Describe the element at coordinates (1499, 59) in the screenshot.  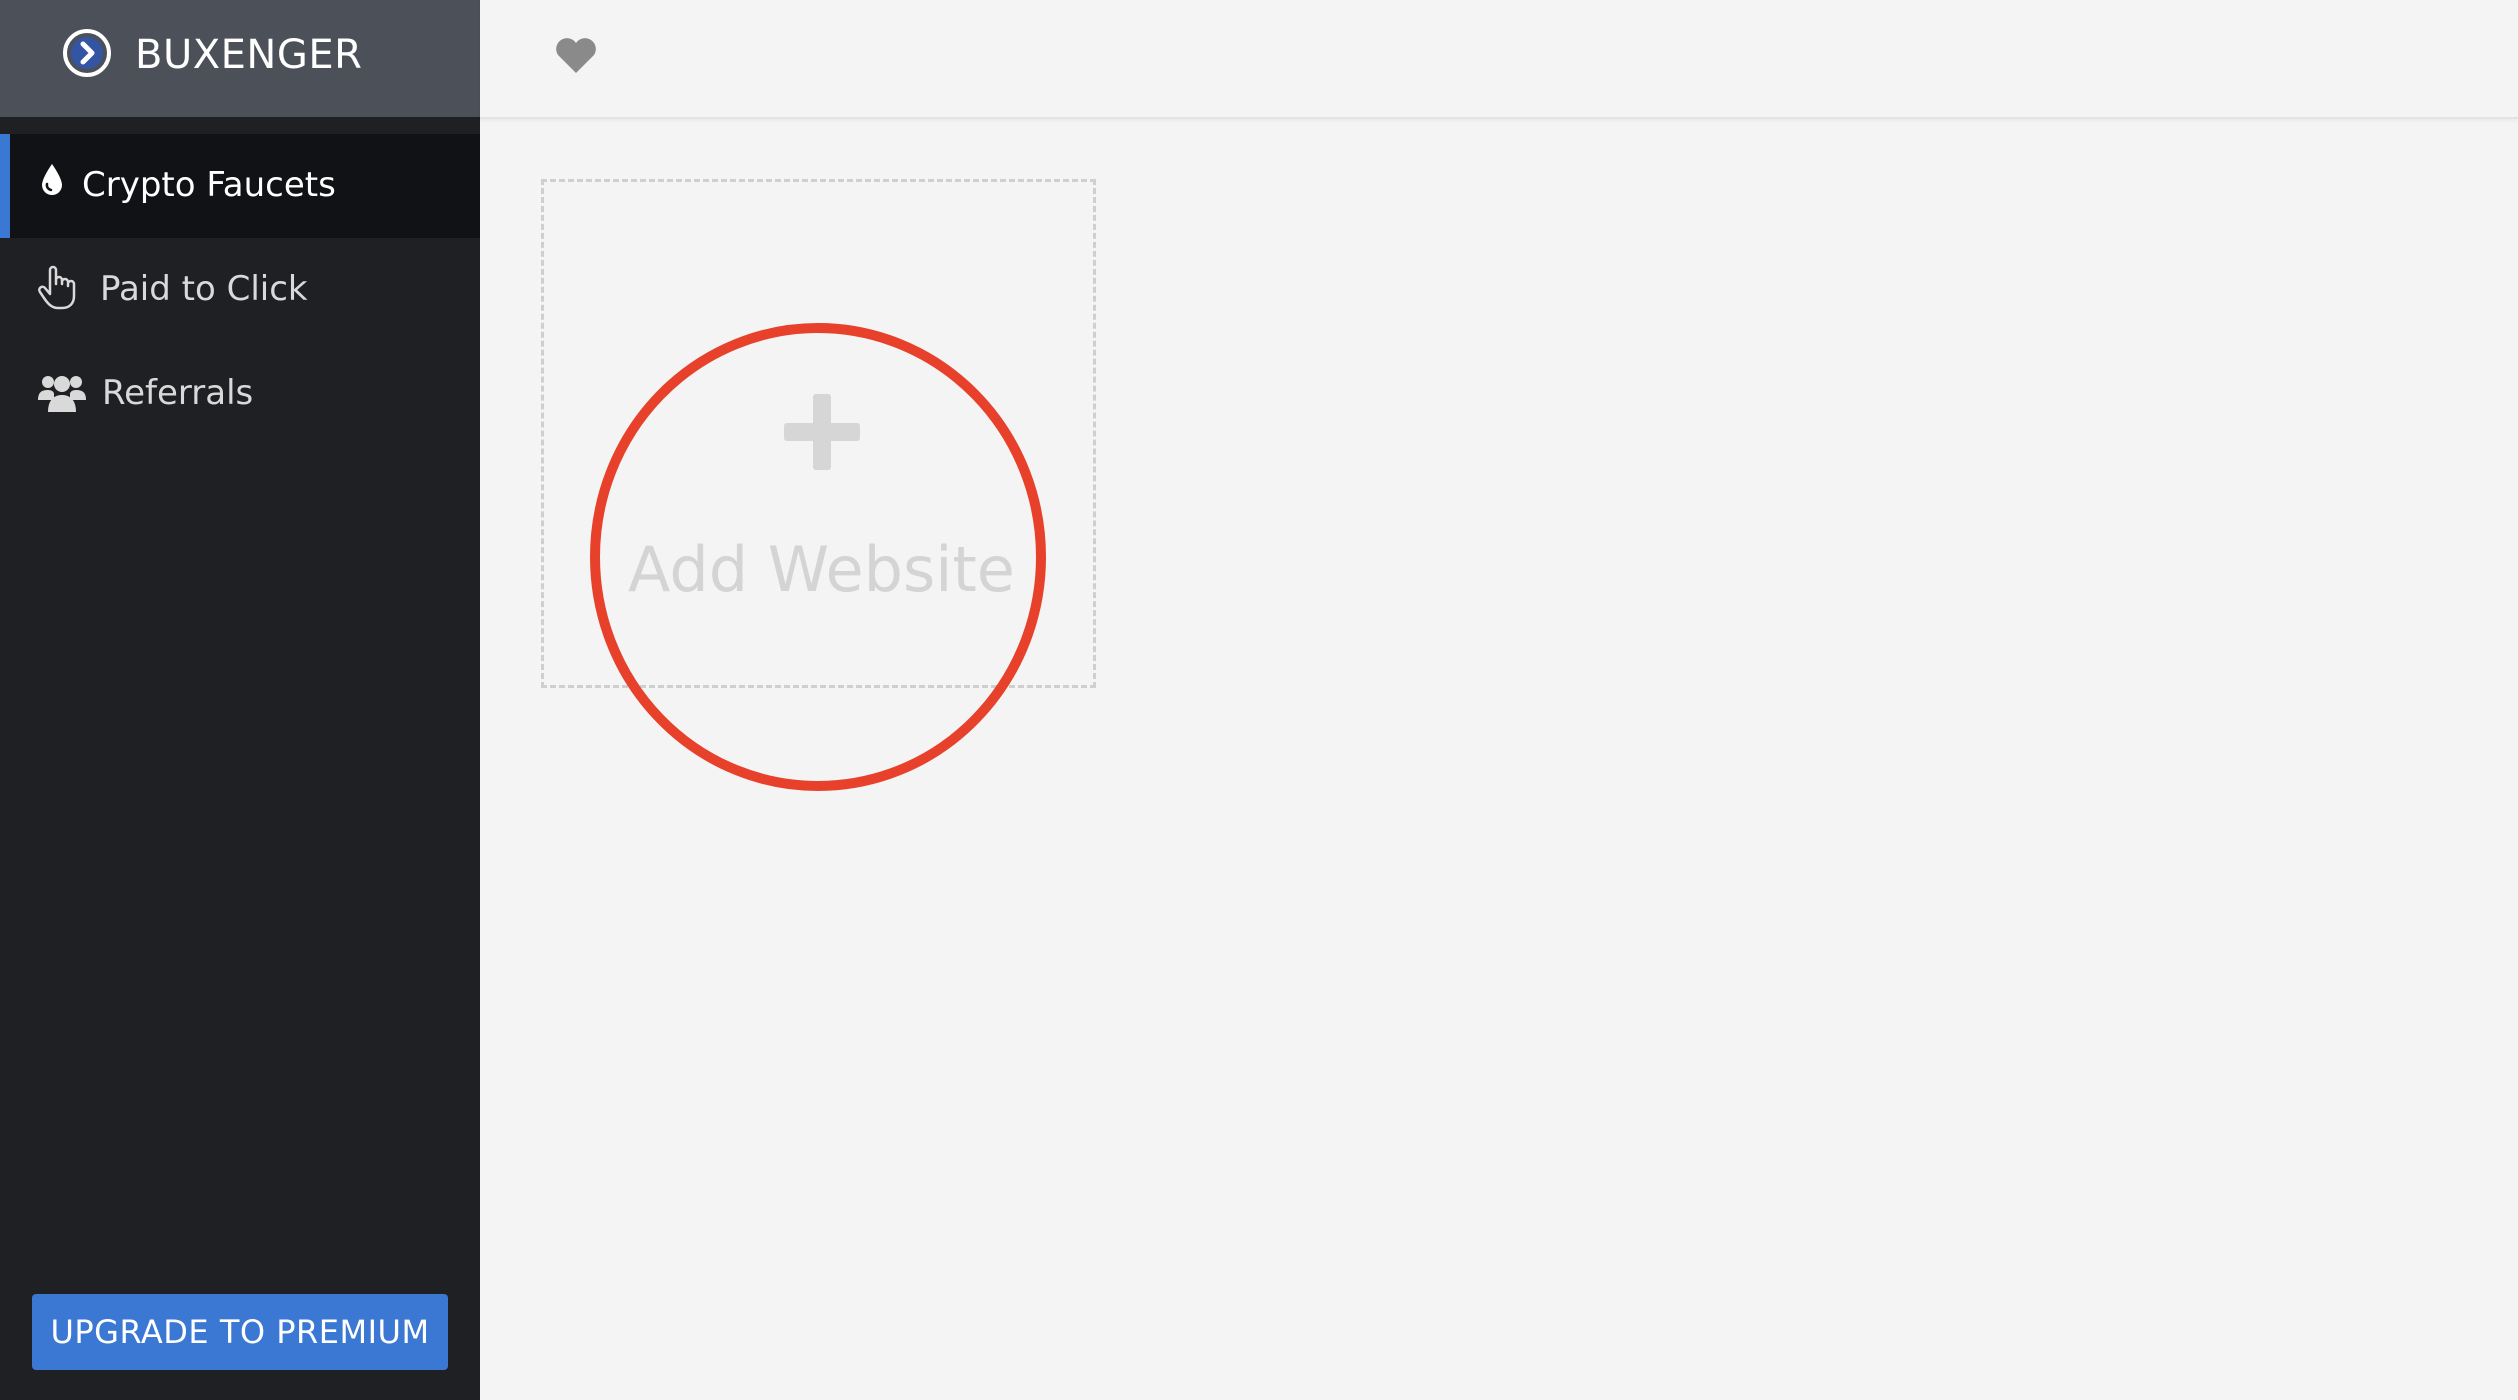
I see `top-bar` at that location.